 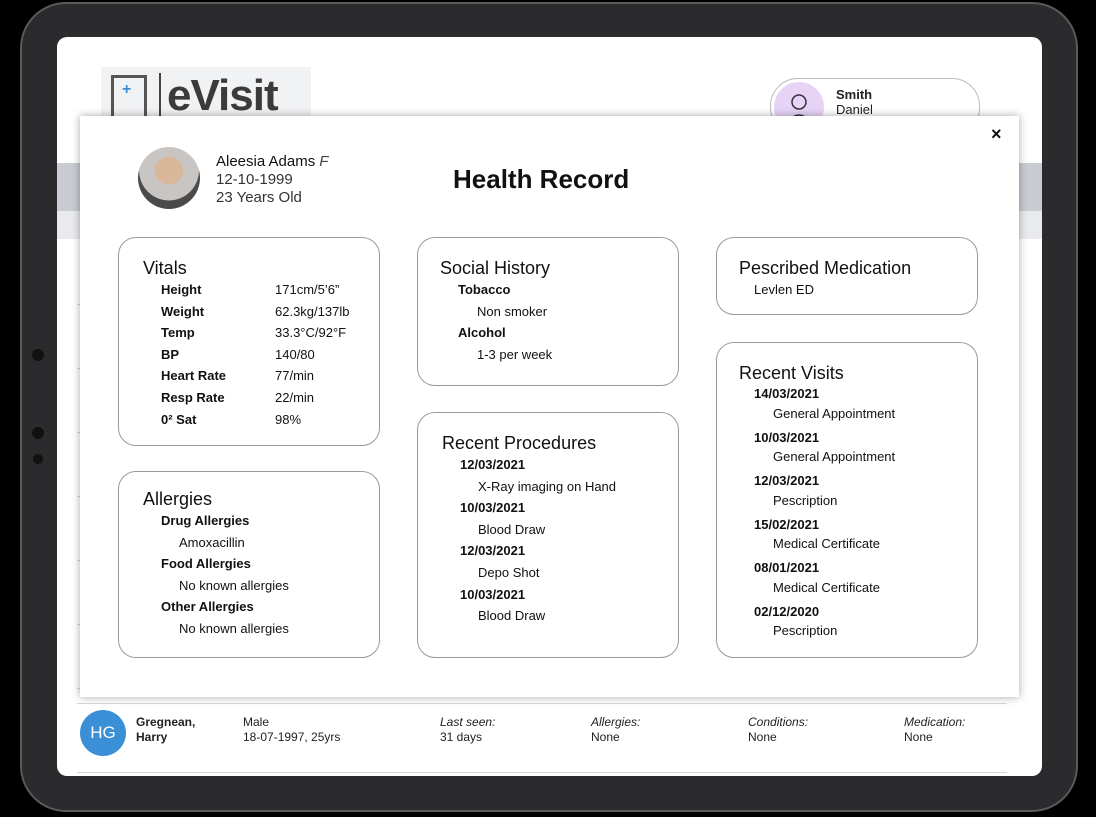 What do you see at coordinates (266, 161) in the screenshot?
I see `patient-name: Aleesia Adams` at bounding box center [266, 161].